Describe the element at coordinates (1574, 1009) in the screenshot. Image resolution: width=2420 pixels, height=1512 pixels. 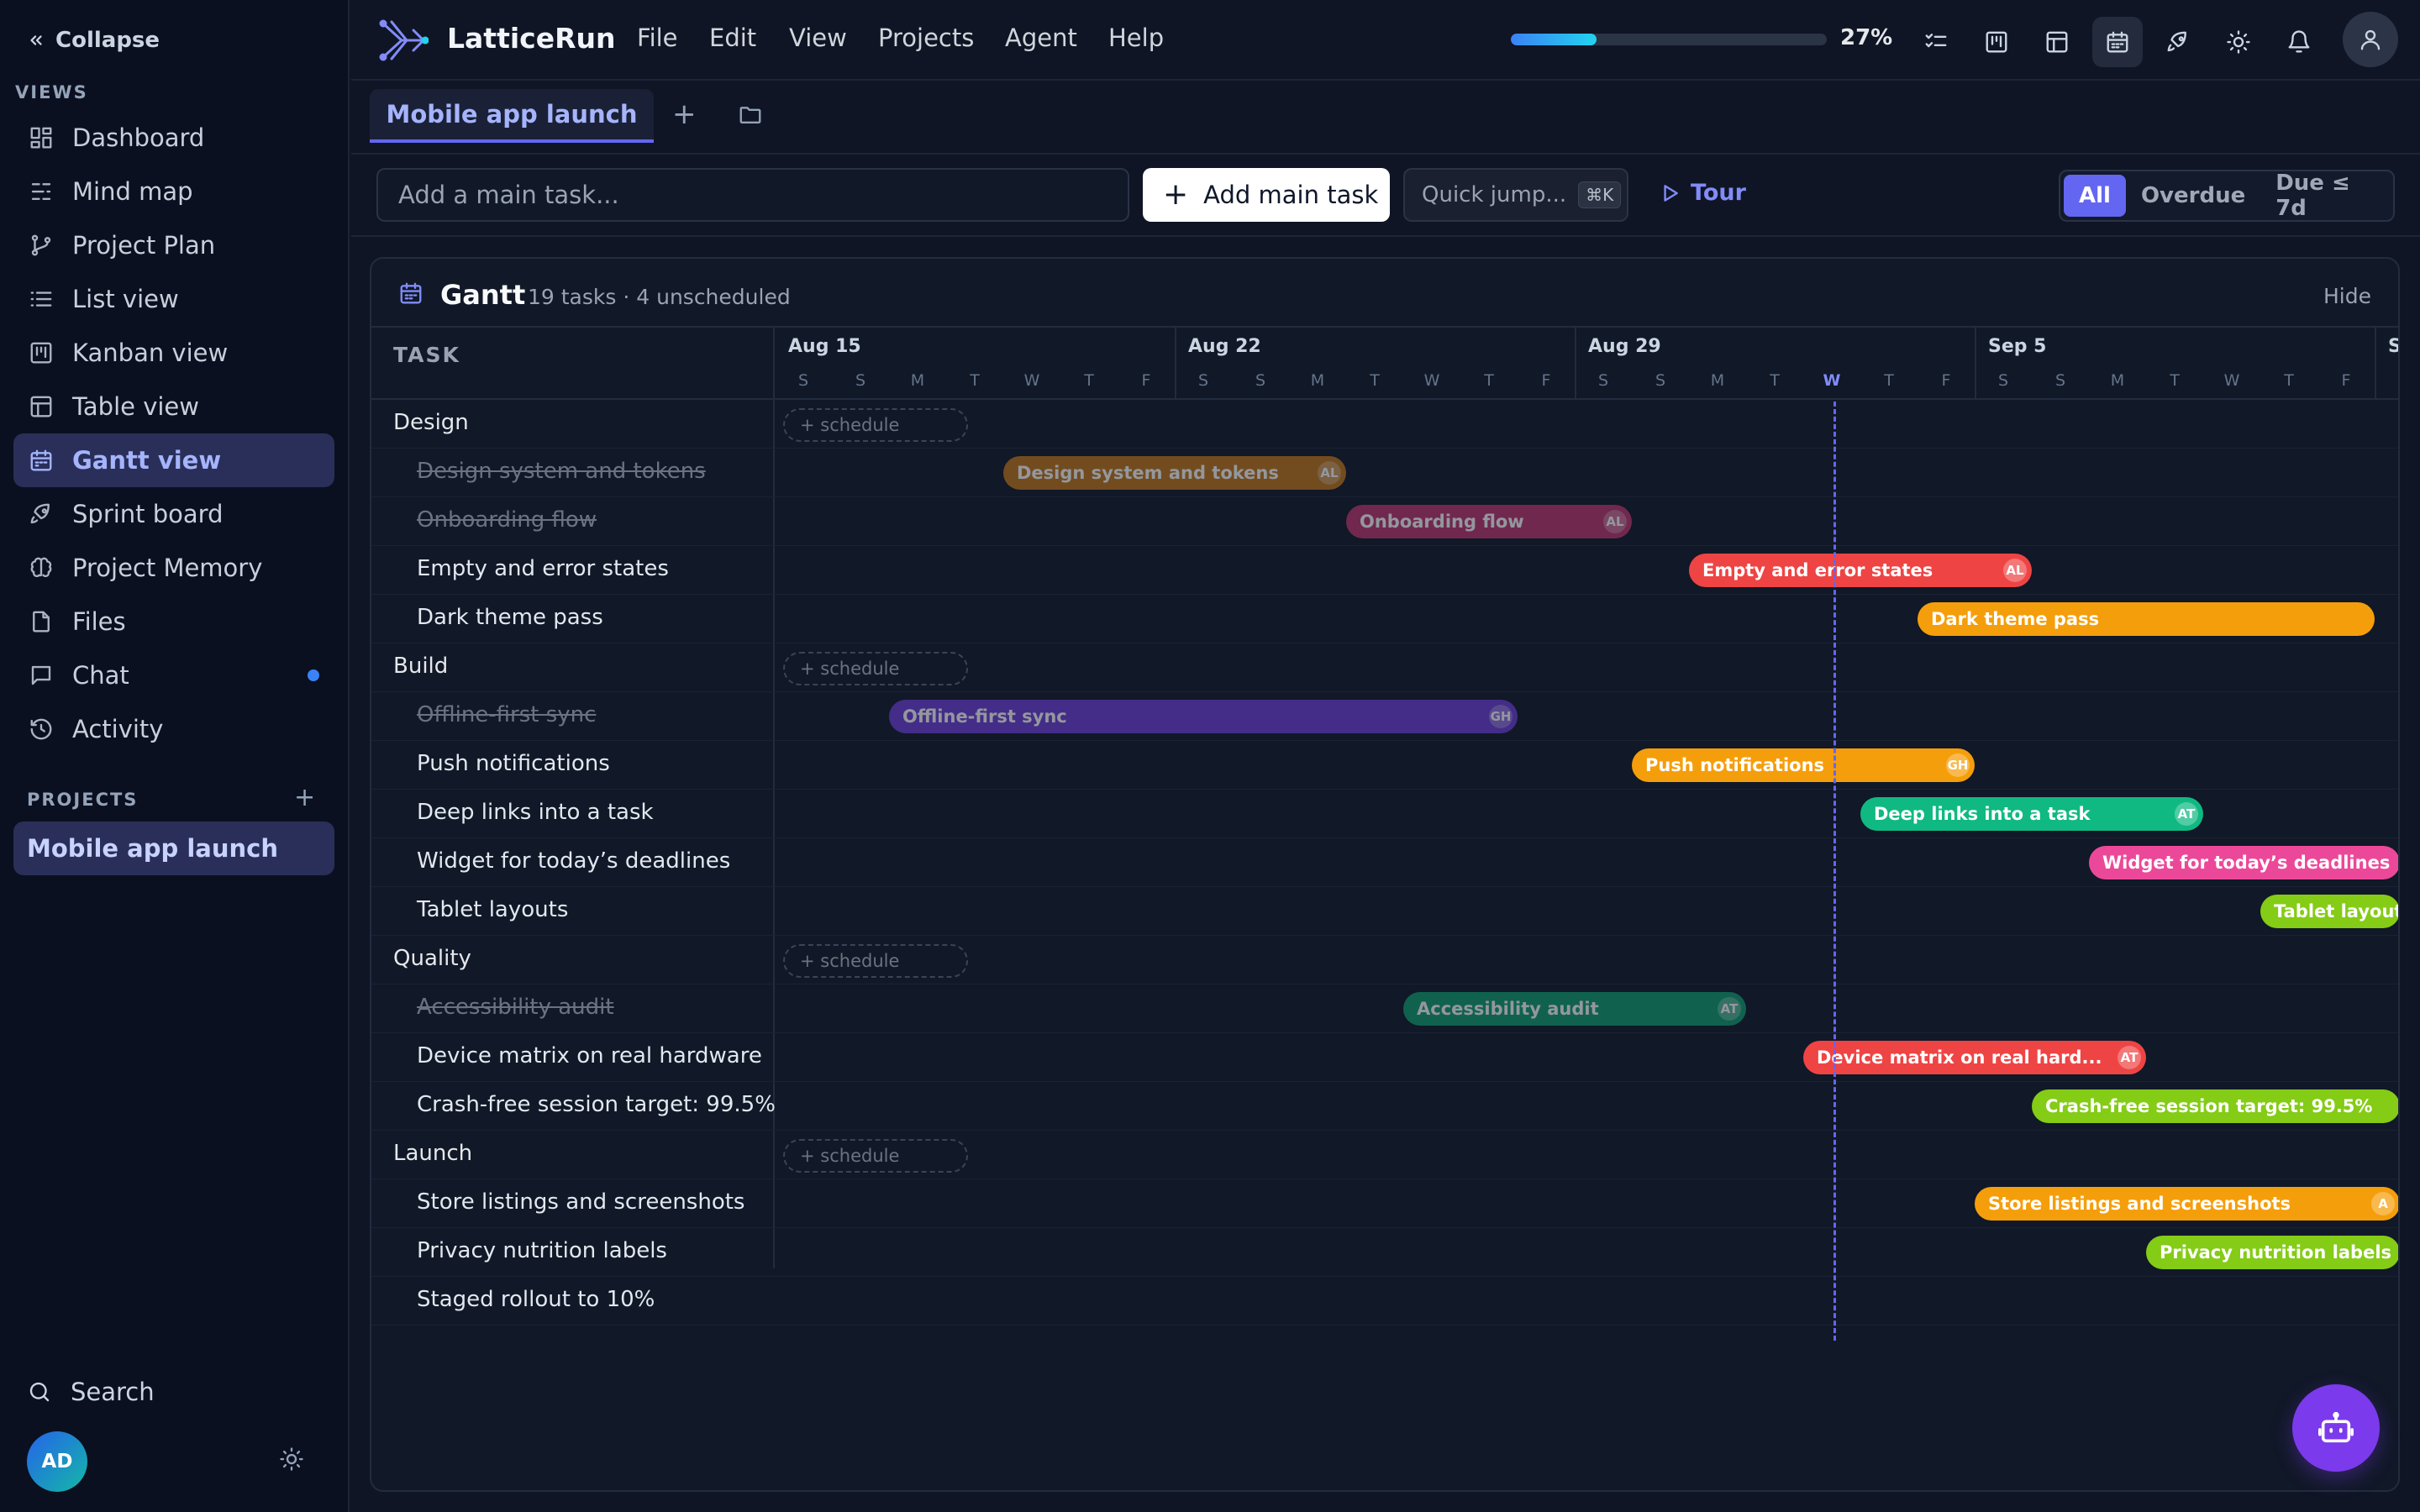
I see `gantt-bar: Accessibility audit AT` at that location.